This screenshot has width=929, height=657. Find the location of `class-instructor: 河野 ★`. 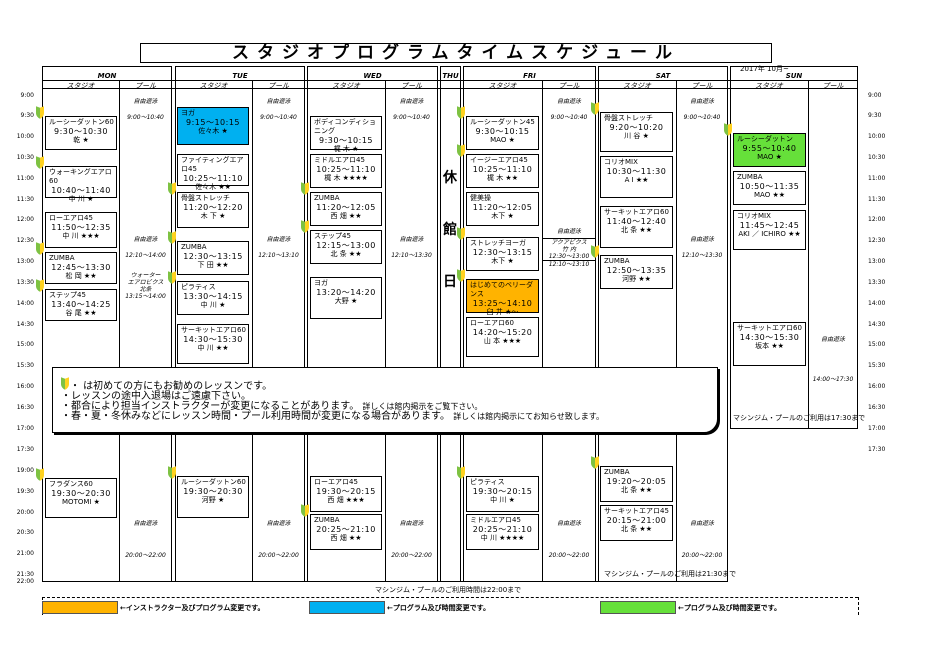

class-instructor: 河野 ★ is located at coordinates (213, 500).